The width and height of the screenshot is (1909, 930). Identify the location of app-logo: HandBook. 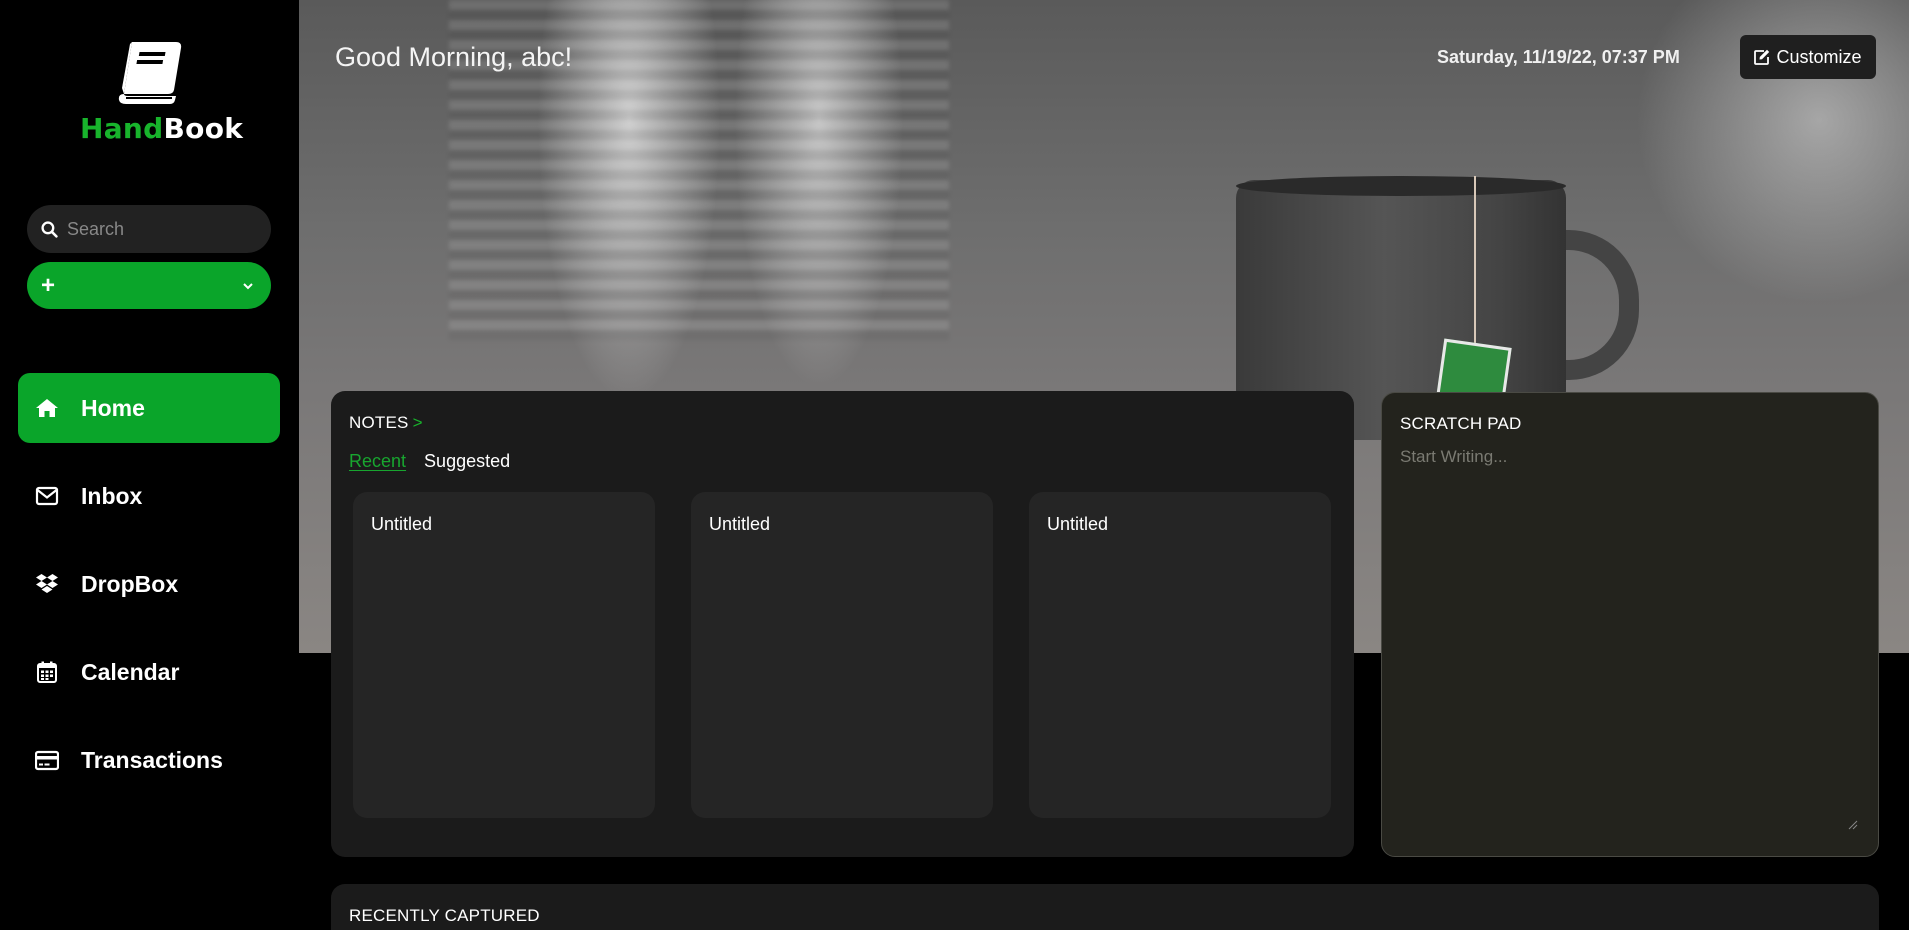
(161, 91).